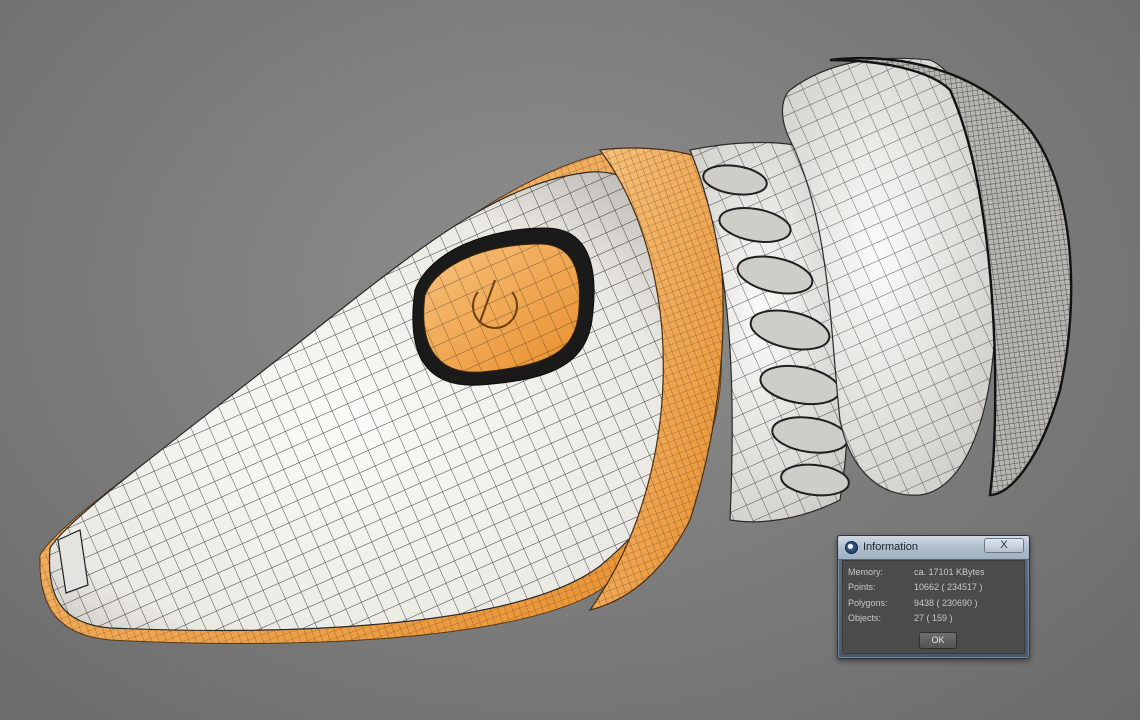 This screenshot has width=1140, height=720. Describe the element at coordinates (949, 572) in the screenshot. I see `memory-value: ca. 17101 KBytes` at that location.